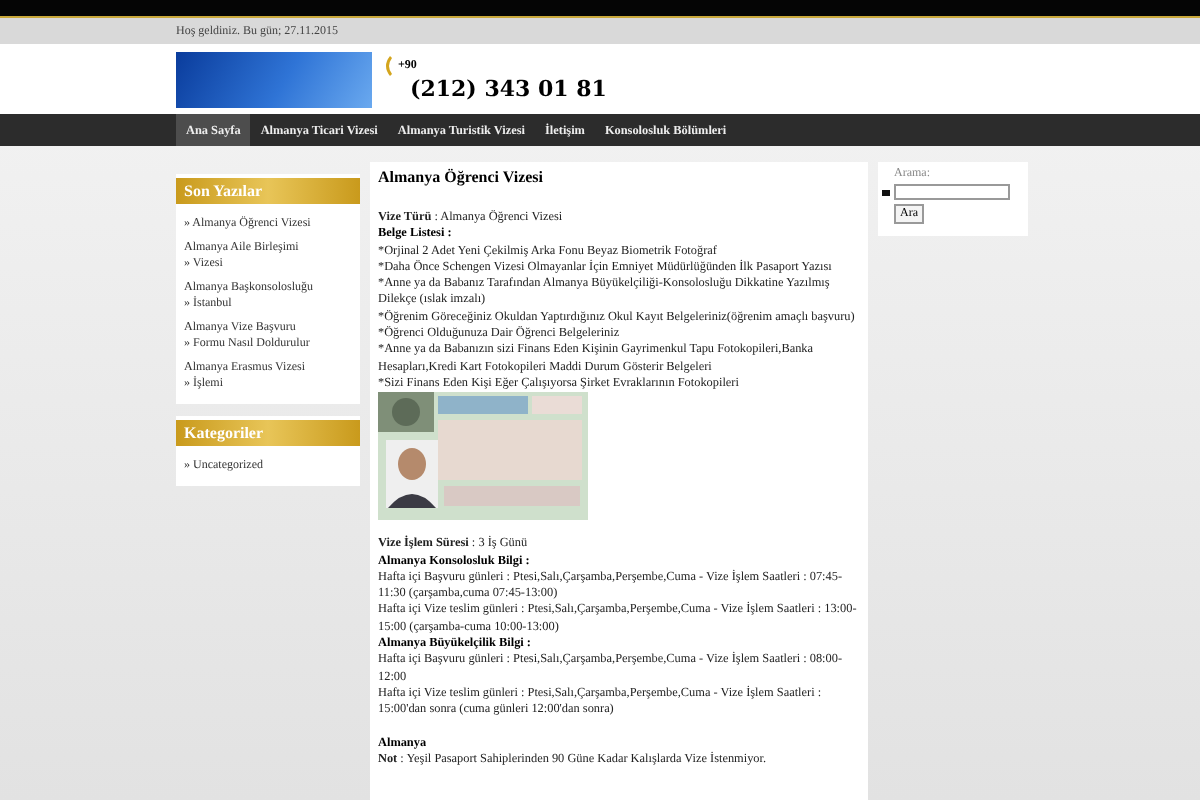  Describe the element at coordinates (268, 191) in the screenshot. I see `panel-title: Son Yazılar` at that location.